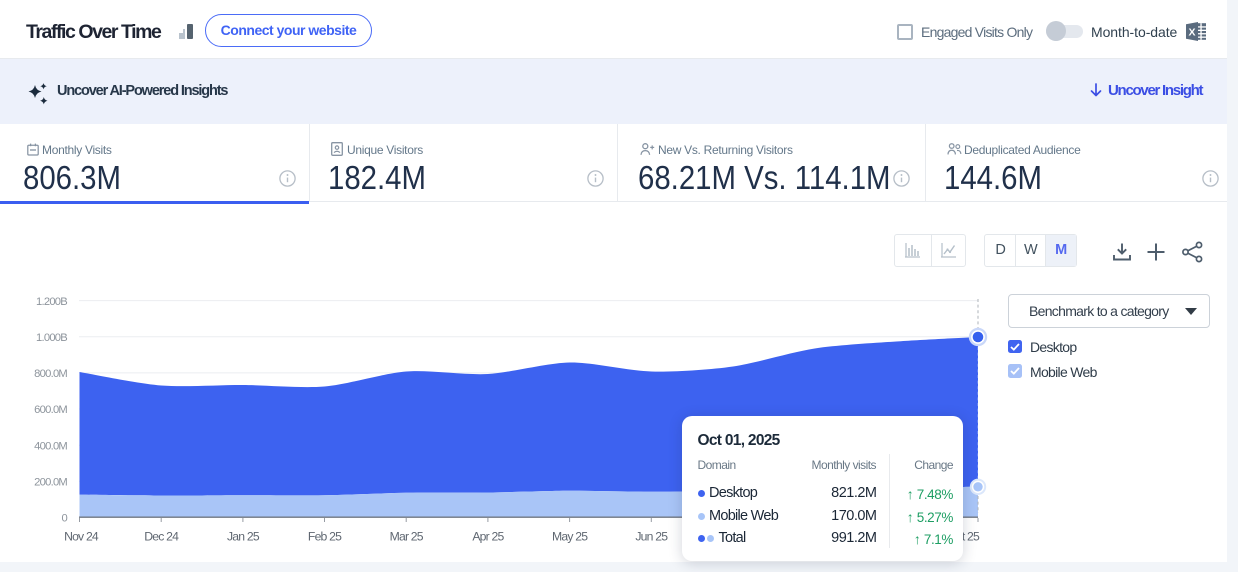  I want to click on svg-text: May 25, so click(570, 537).